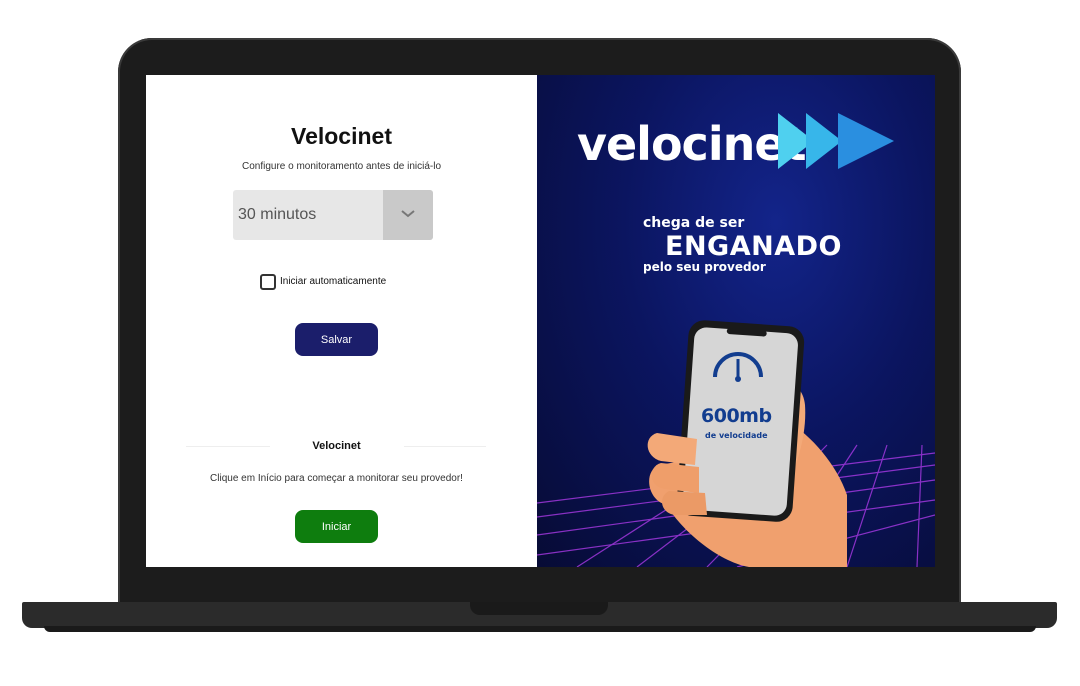 The height and width of the screenshot is (686, 1080). Describe the element at coordinates (540, 629) in the screenshot. I see `laptop-base-shadow` at that location.